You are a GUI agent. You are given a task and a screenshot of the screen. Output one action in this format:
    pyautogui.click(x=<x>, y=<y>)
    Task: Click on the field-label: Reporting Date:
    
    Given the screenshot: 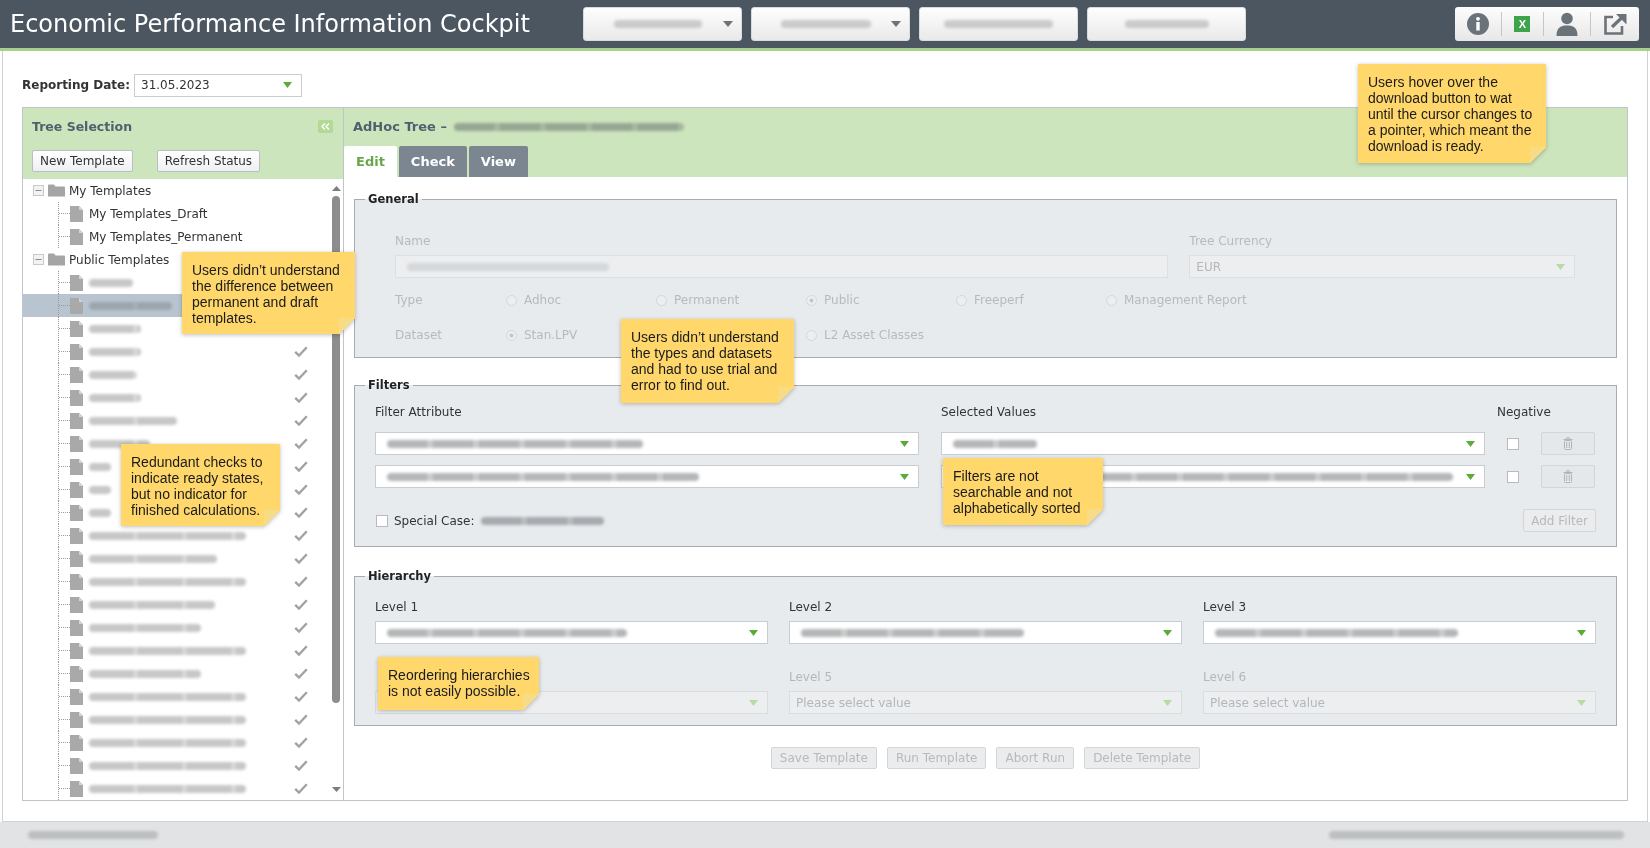 What is the action you would take?
    pyautogui.click(x=77, y=85)
    